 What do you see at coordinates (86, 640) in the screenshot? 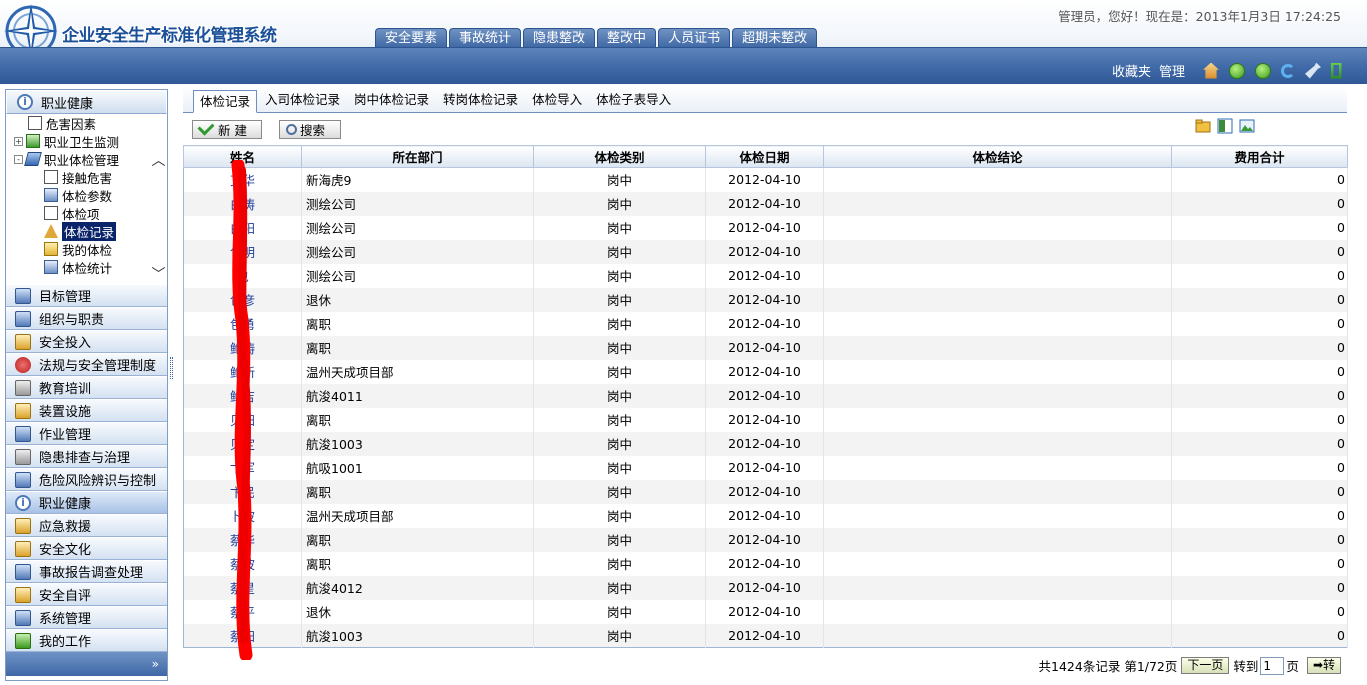
I see `menu-item: 我的工作` at bounding box center [86, 640].